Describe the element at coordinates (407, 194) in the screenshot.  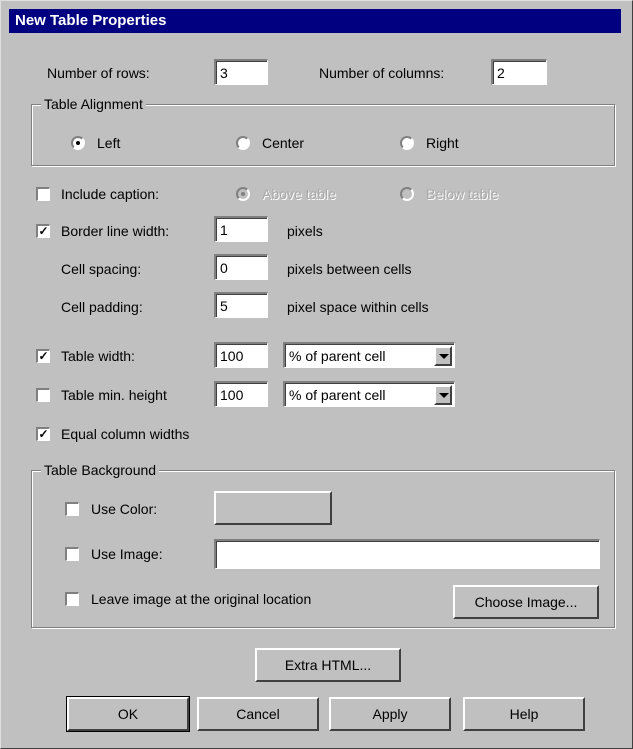
I see `caption-below-radio` at that location.